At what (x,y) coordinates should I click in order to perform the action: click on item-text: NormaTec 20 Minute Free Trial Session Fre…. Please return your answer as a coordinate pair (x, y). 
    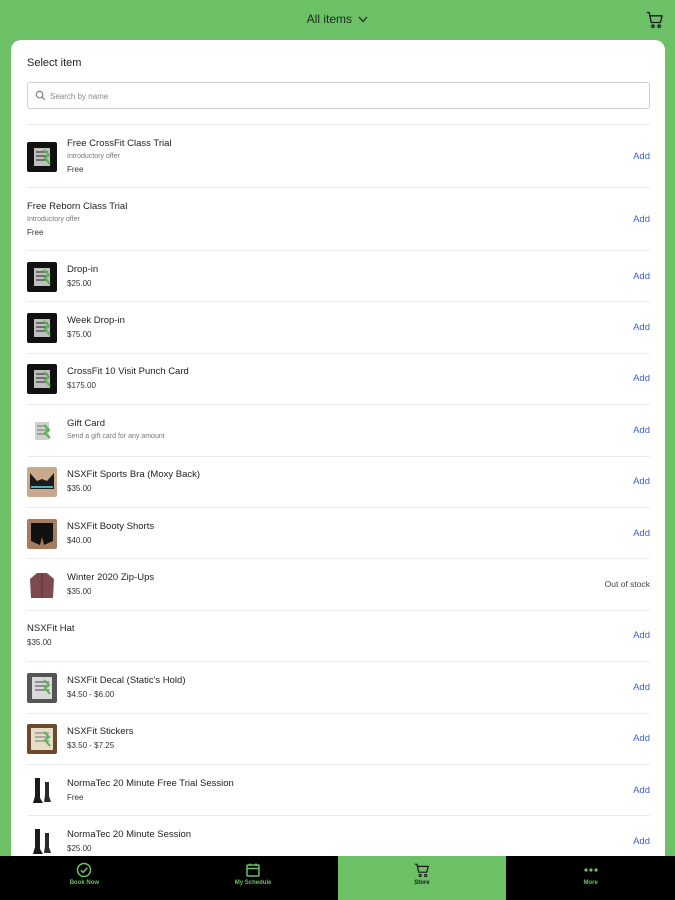
    Looking at the image, I should click on (150, 791).